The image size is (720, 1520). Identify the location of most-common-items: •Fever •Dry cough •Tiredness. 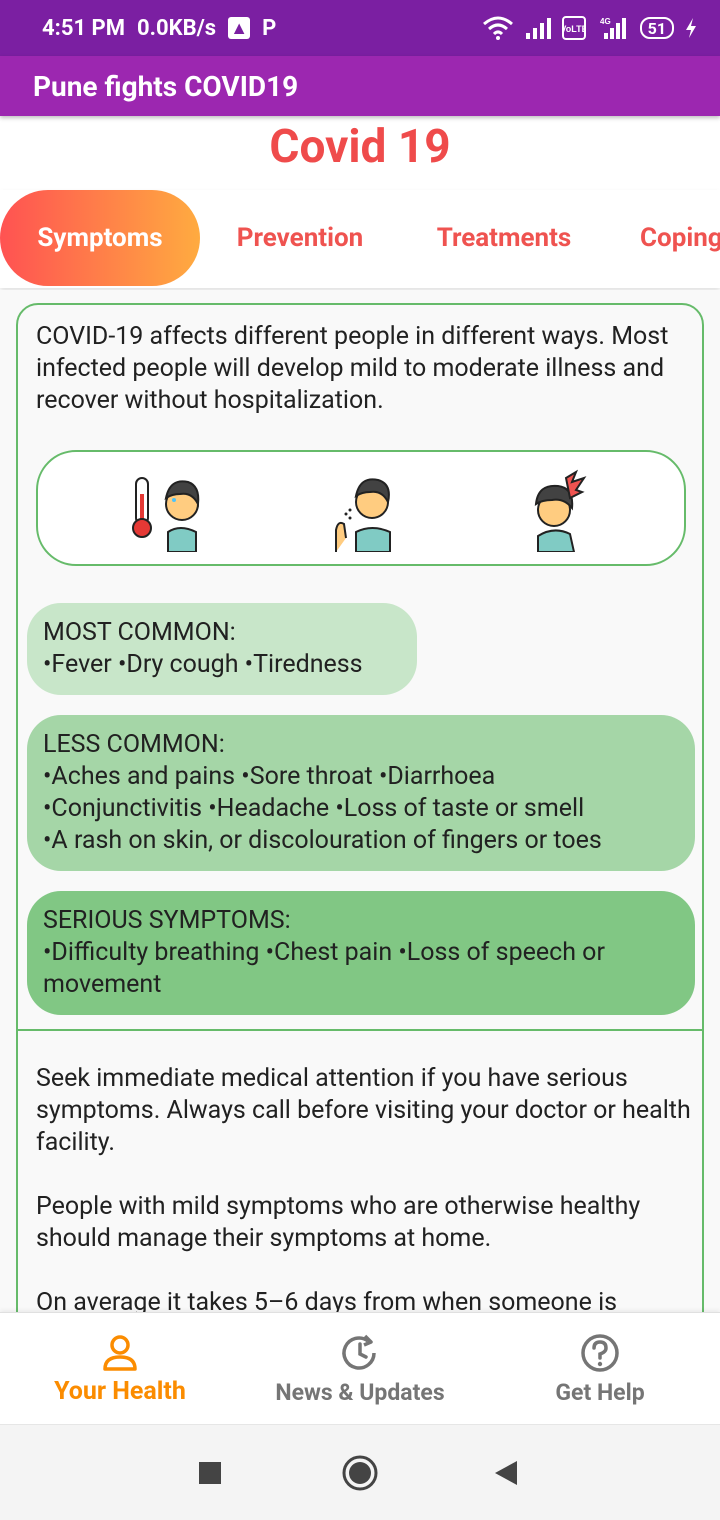
(203, 664).